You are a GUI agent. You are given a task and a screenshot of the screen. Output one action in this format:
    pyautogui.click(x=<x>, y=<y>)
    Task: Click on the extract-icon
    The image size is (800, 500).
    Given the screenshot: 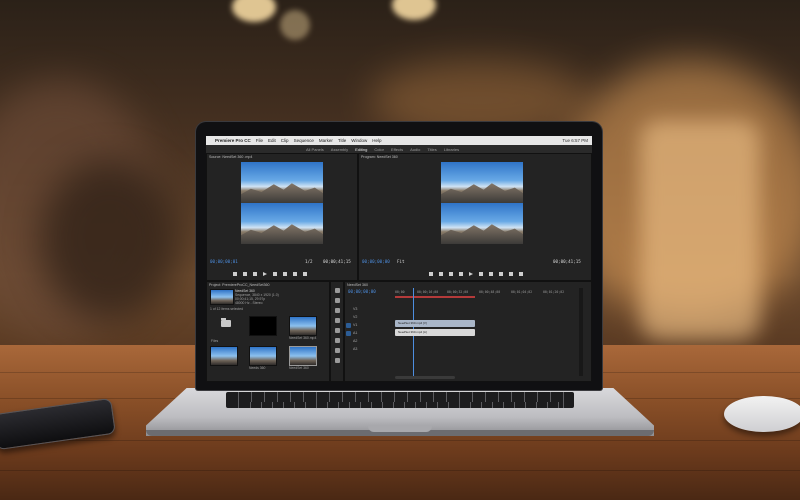 What is the action you would take?
    pyautogui.click(x=511, y=274)
    